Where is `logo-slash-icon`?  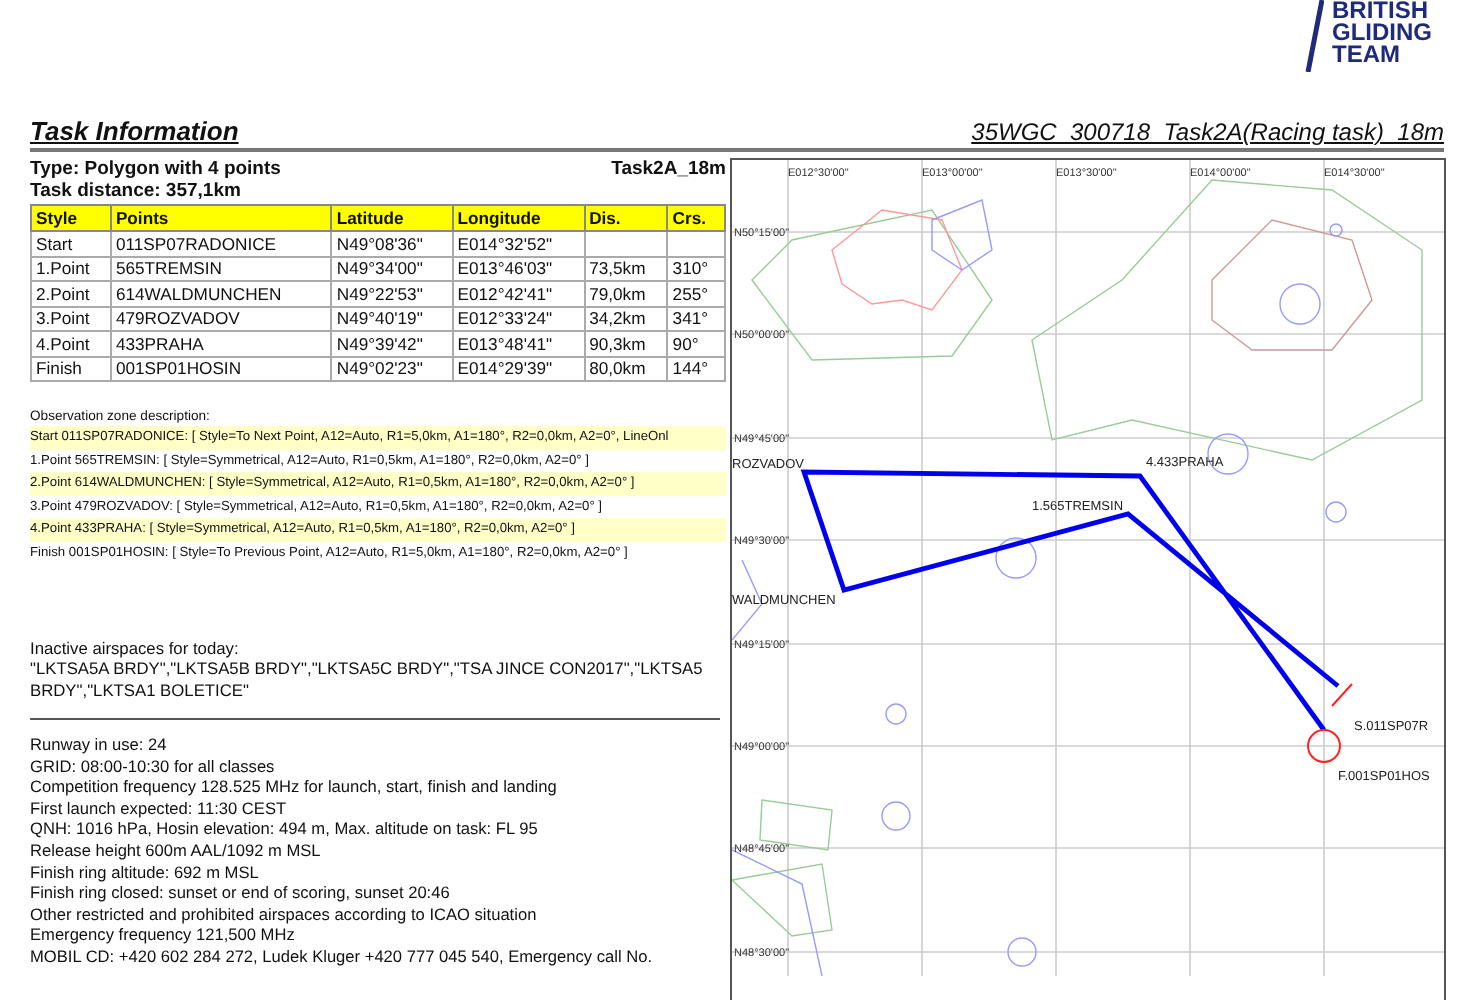
logo-slash-icon is located at coordinates (1314, 36).